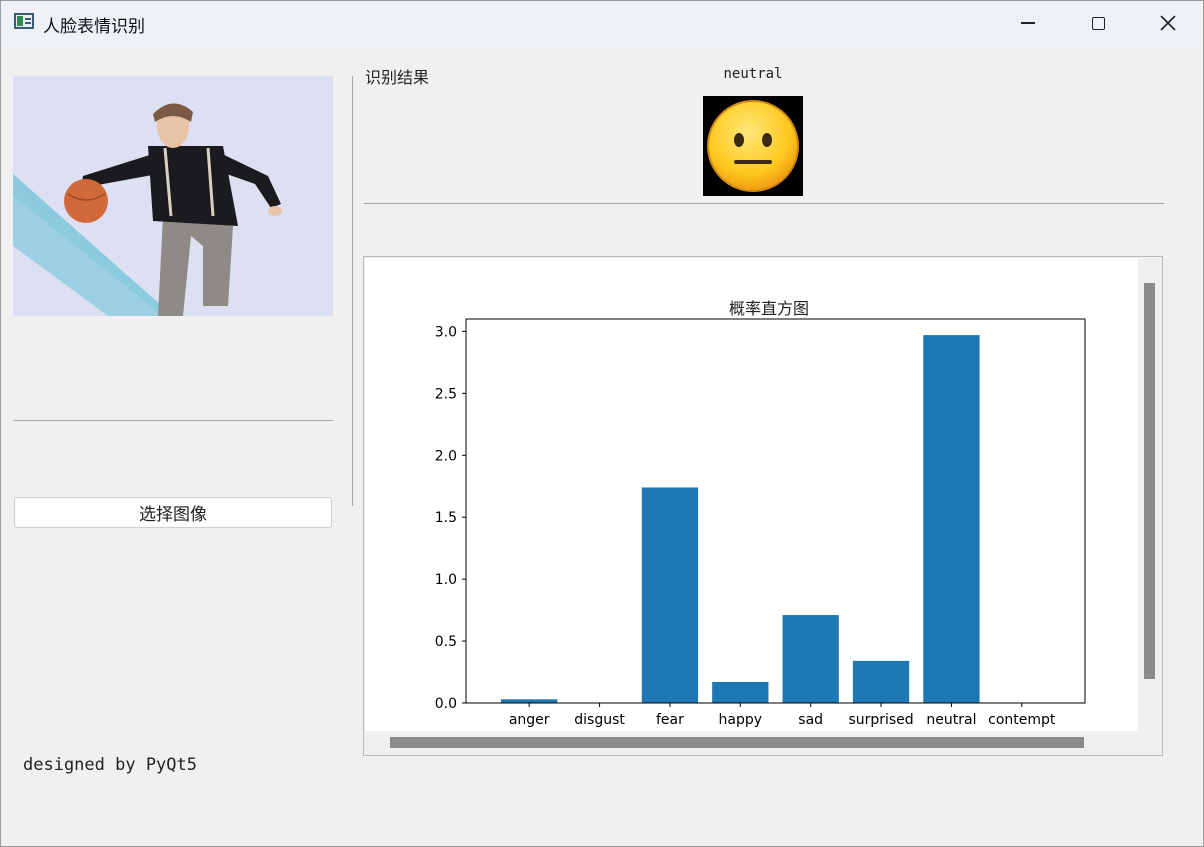 This screenshot has width=1204, height=847. What do you see at coordinates (741, 720) in the screenshot?
I see `x-tick-label: happy` at bounding box center [741, 720].